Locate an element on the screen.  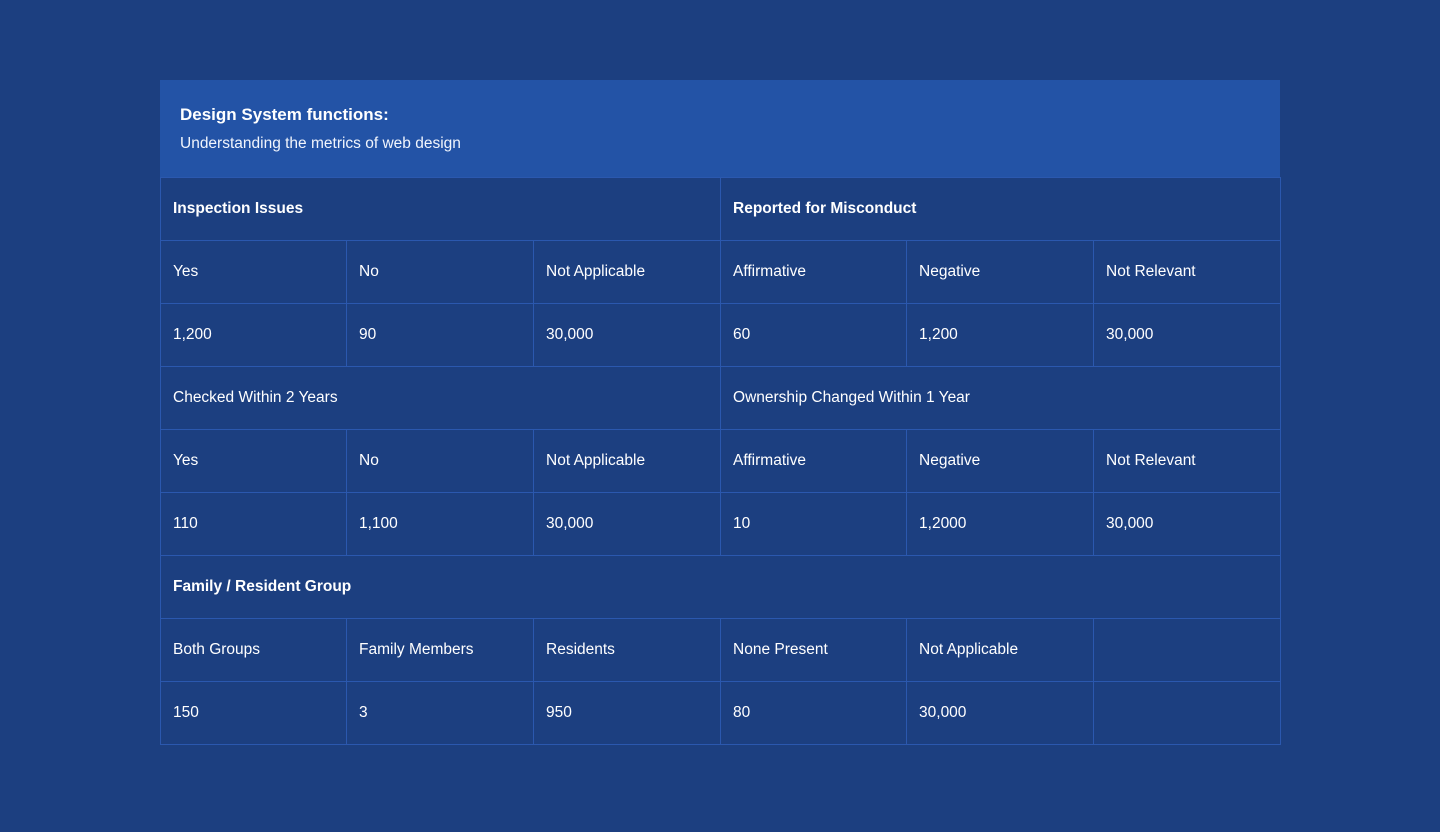
option-label: Residents is located at coordinates (627, 650).